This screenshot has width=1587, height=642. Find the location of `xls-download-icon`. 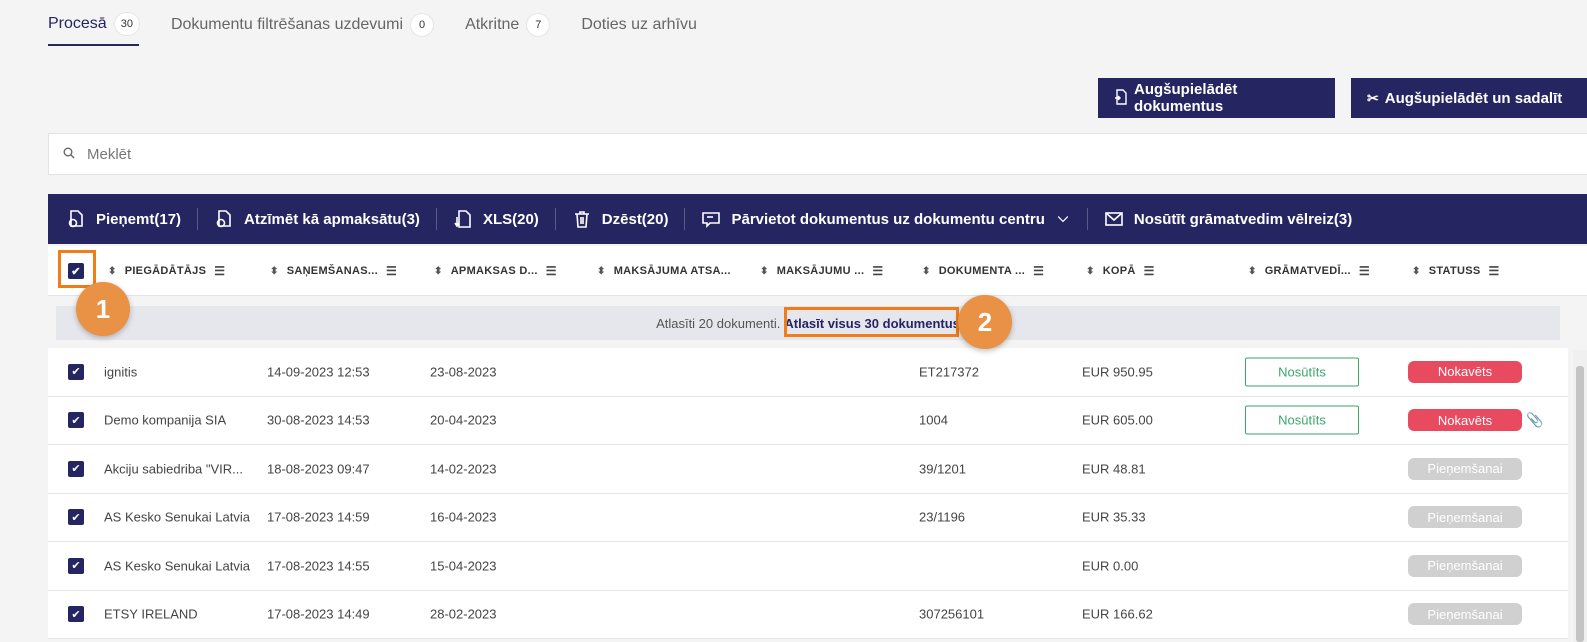

xls-download-icon is located at coordinates (462, 219).